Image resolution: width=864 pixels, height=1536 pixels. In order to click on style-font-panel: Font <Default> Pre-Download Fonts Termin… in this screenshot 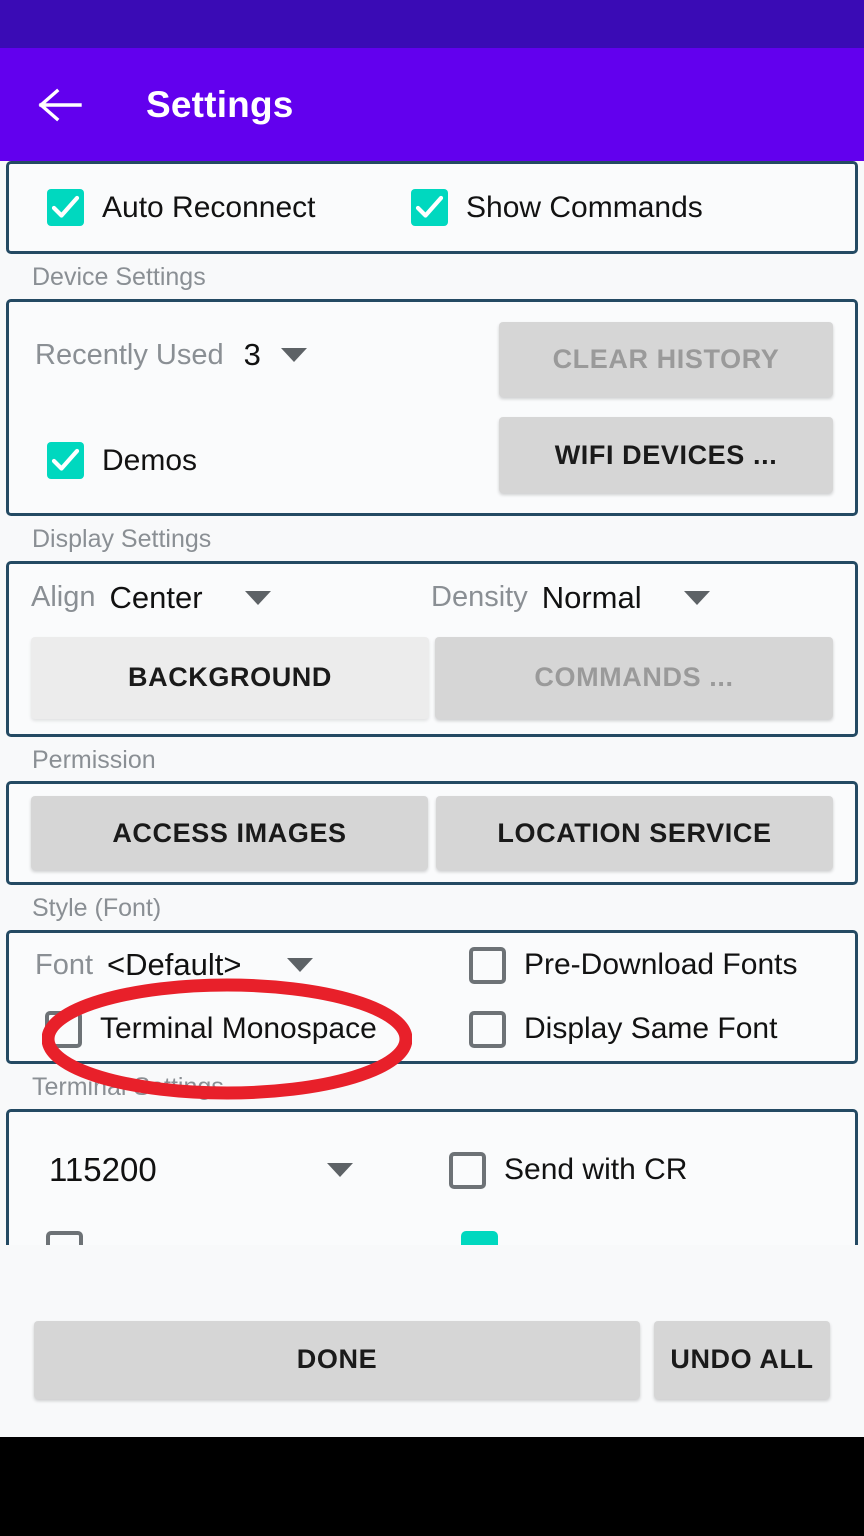, I will do `click(432, 997)`.